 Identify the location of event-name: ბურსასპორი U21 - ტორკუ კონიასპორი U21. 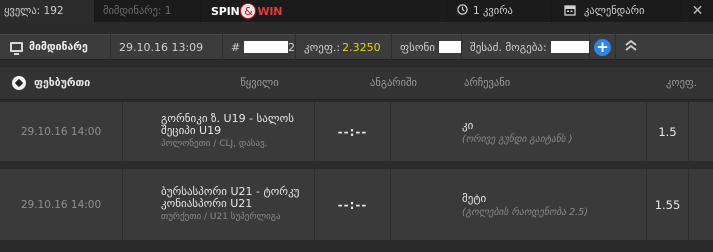
(230, 197).